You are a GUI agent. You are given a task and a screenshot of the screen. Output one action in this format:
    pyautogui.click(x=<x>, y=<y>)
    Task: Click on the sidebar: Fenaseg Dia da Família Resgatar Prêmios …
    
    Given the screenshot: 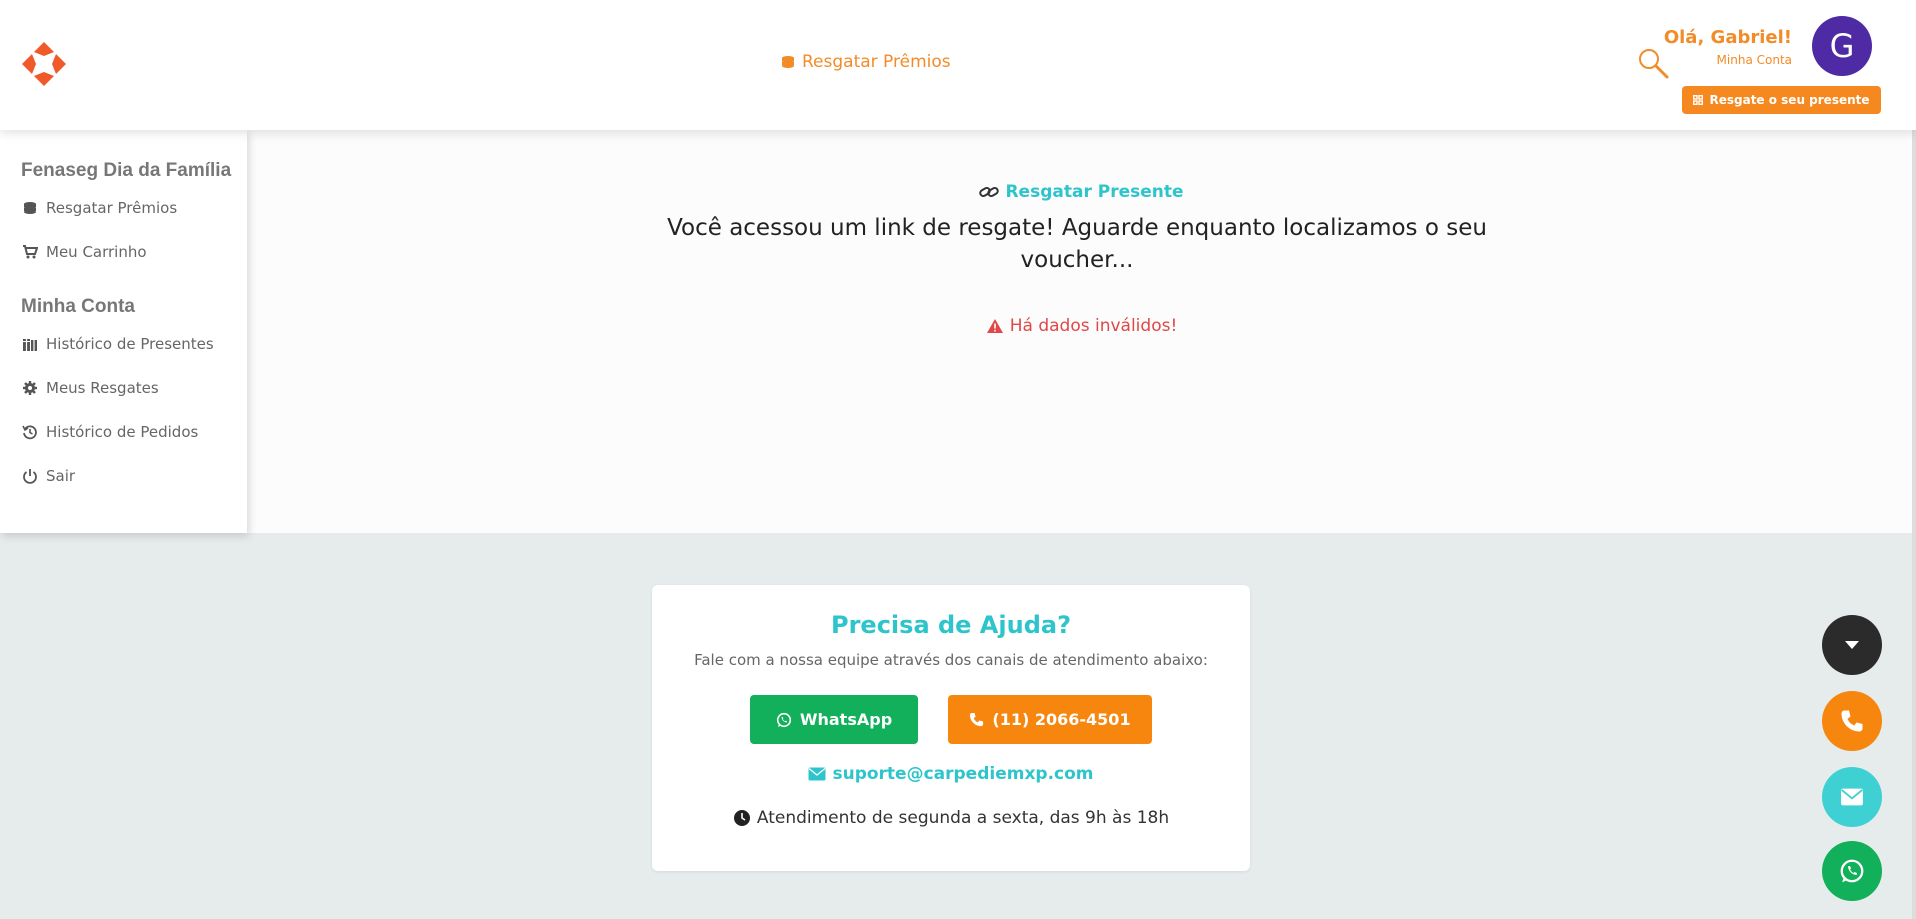 What is the action you would take?
    pyautogui.click(x=123, y=331)
    